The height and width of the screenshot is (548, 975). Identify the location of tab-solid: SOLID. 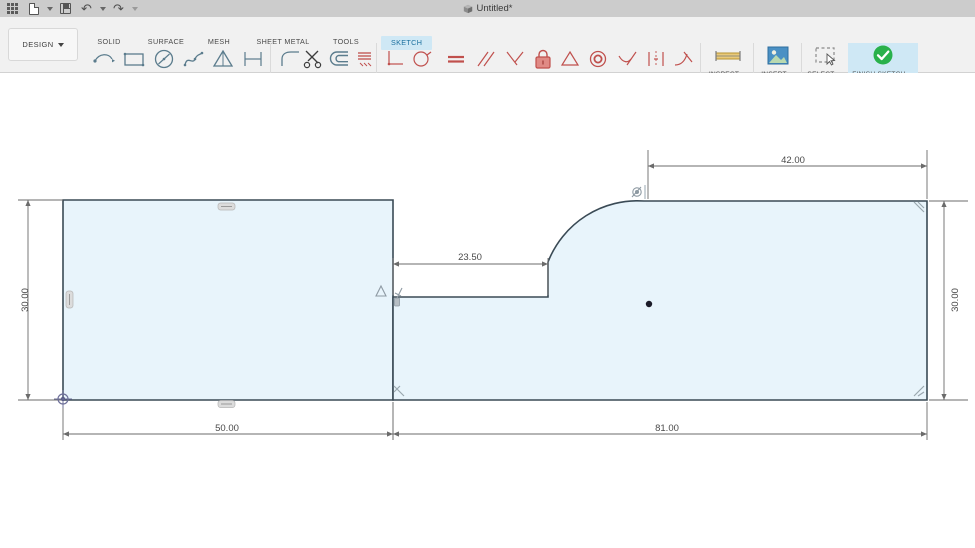
(109, 41).